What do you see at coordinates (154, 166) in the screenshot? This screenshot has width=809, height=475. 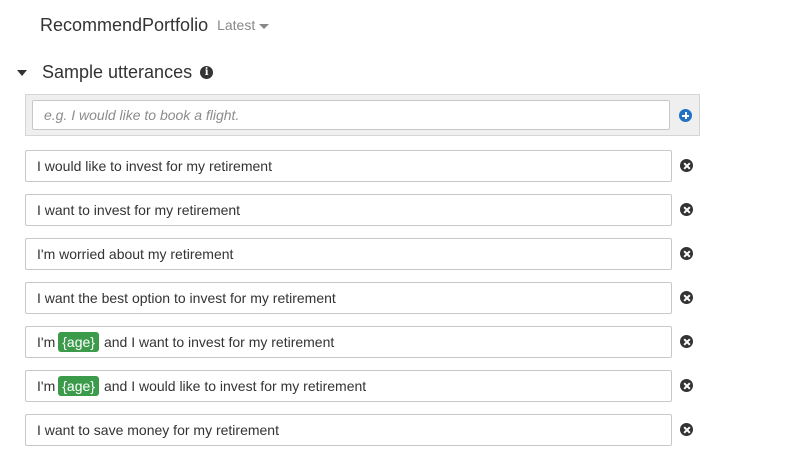 I see `utterance-text: I would like to invest for my retirement` at bounding box center [154, 166].